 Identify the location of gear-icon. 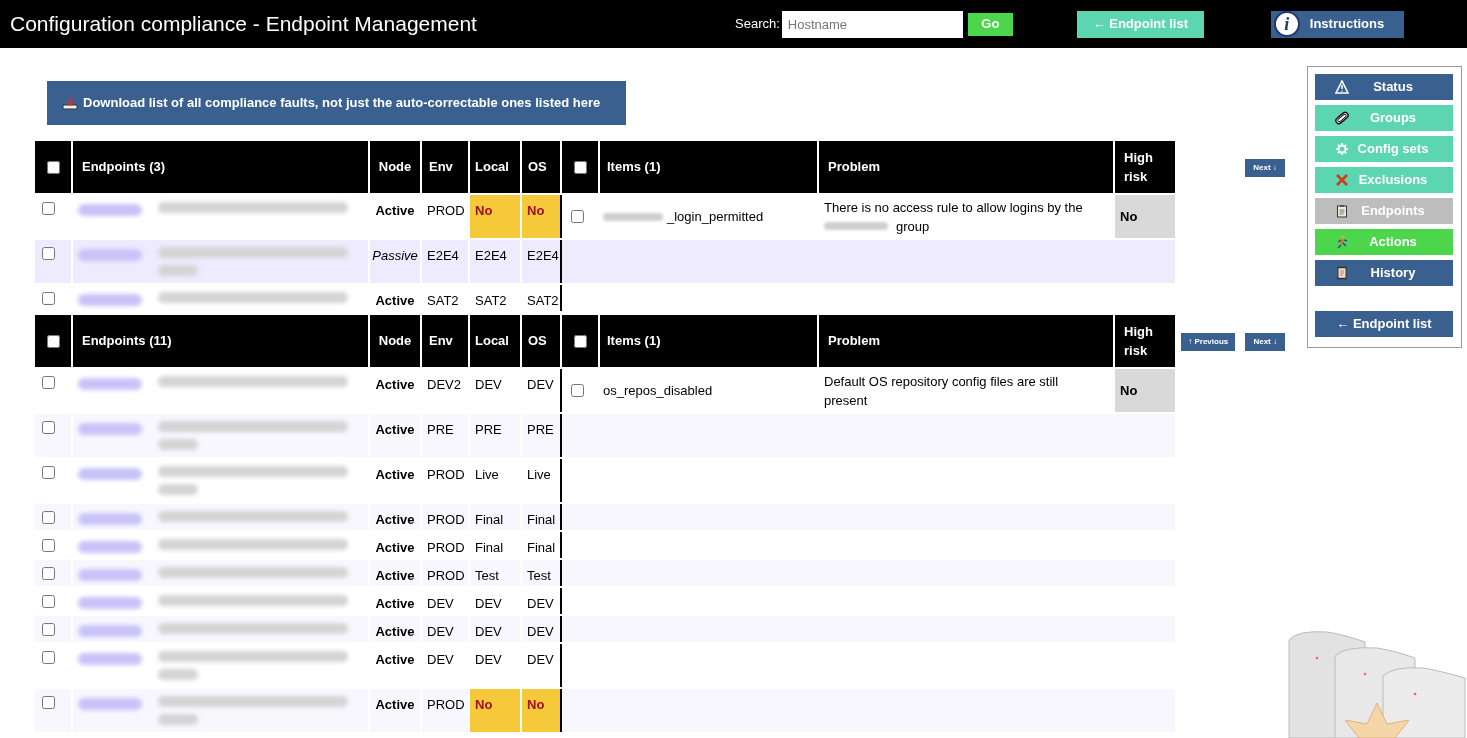
(1342, 149).